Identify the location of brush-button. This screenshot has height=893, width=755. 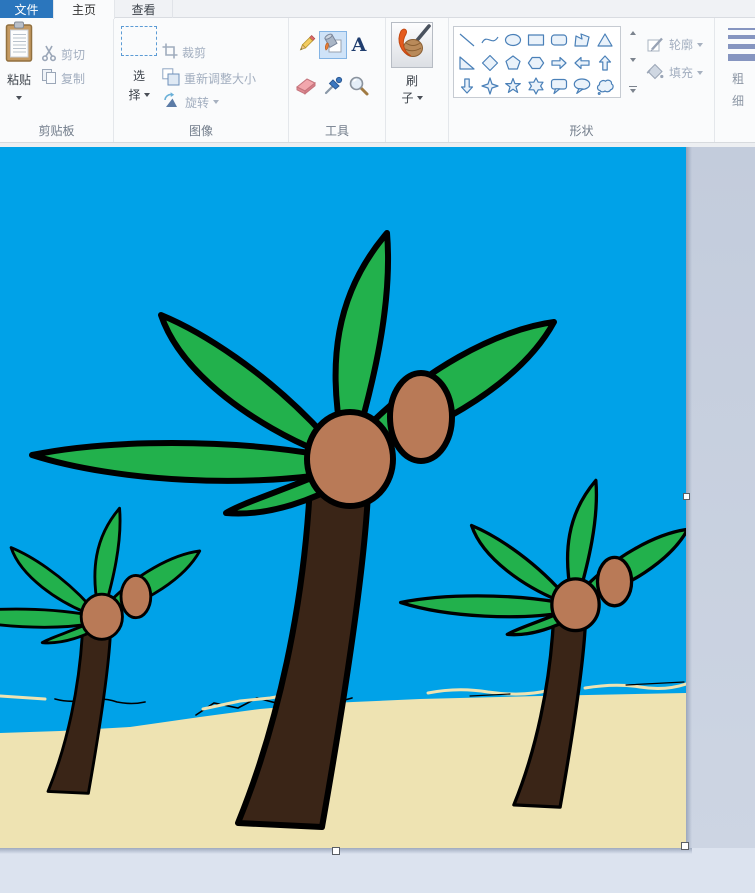
(412, 45).